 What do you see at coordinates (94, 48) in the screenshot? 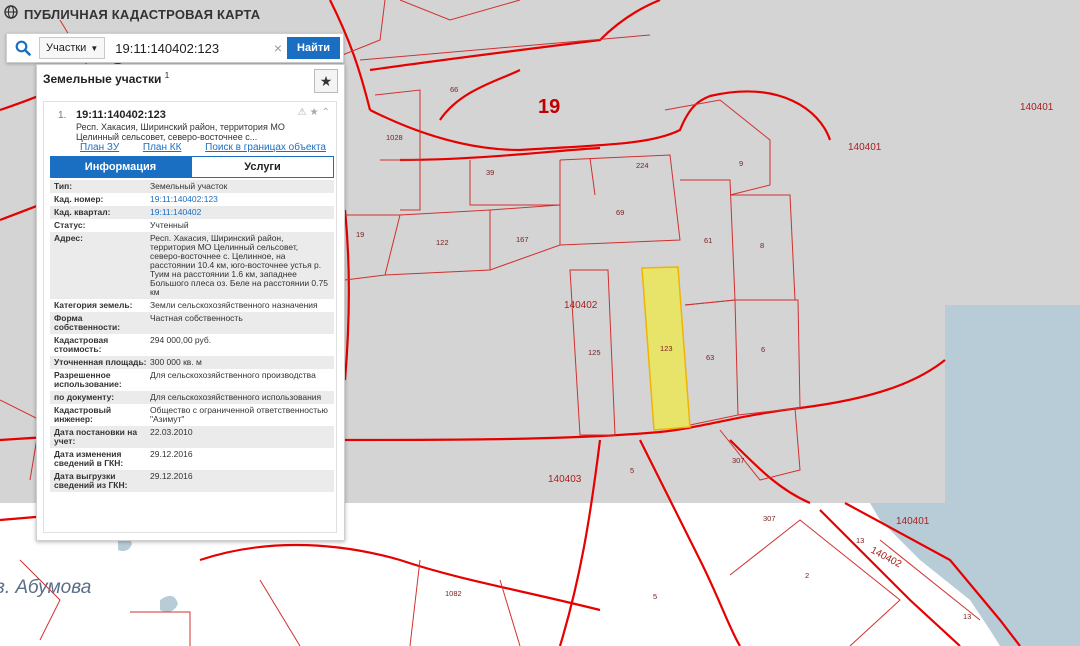
I see `chevron-down-icon: ▼` at bounding box center [94, 48].